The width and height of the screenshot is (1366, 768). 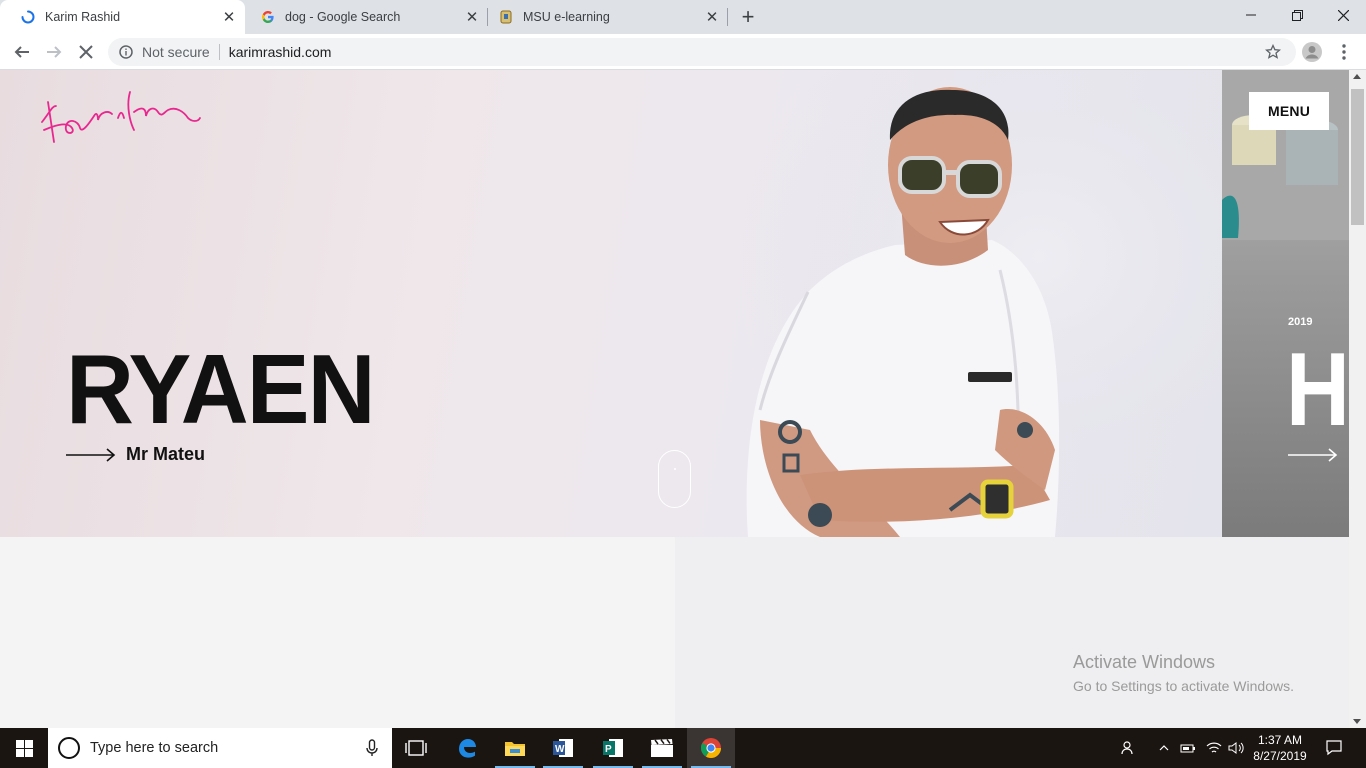 I want to click on svg-text: W, so click(x=560, y=749).